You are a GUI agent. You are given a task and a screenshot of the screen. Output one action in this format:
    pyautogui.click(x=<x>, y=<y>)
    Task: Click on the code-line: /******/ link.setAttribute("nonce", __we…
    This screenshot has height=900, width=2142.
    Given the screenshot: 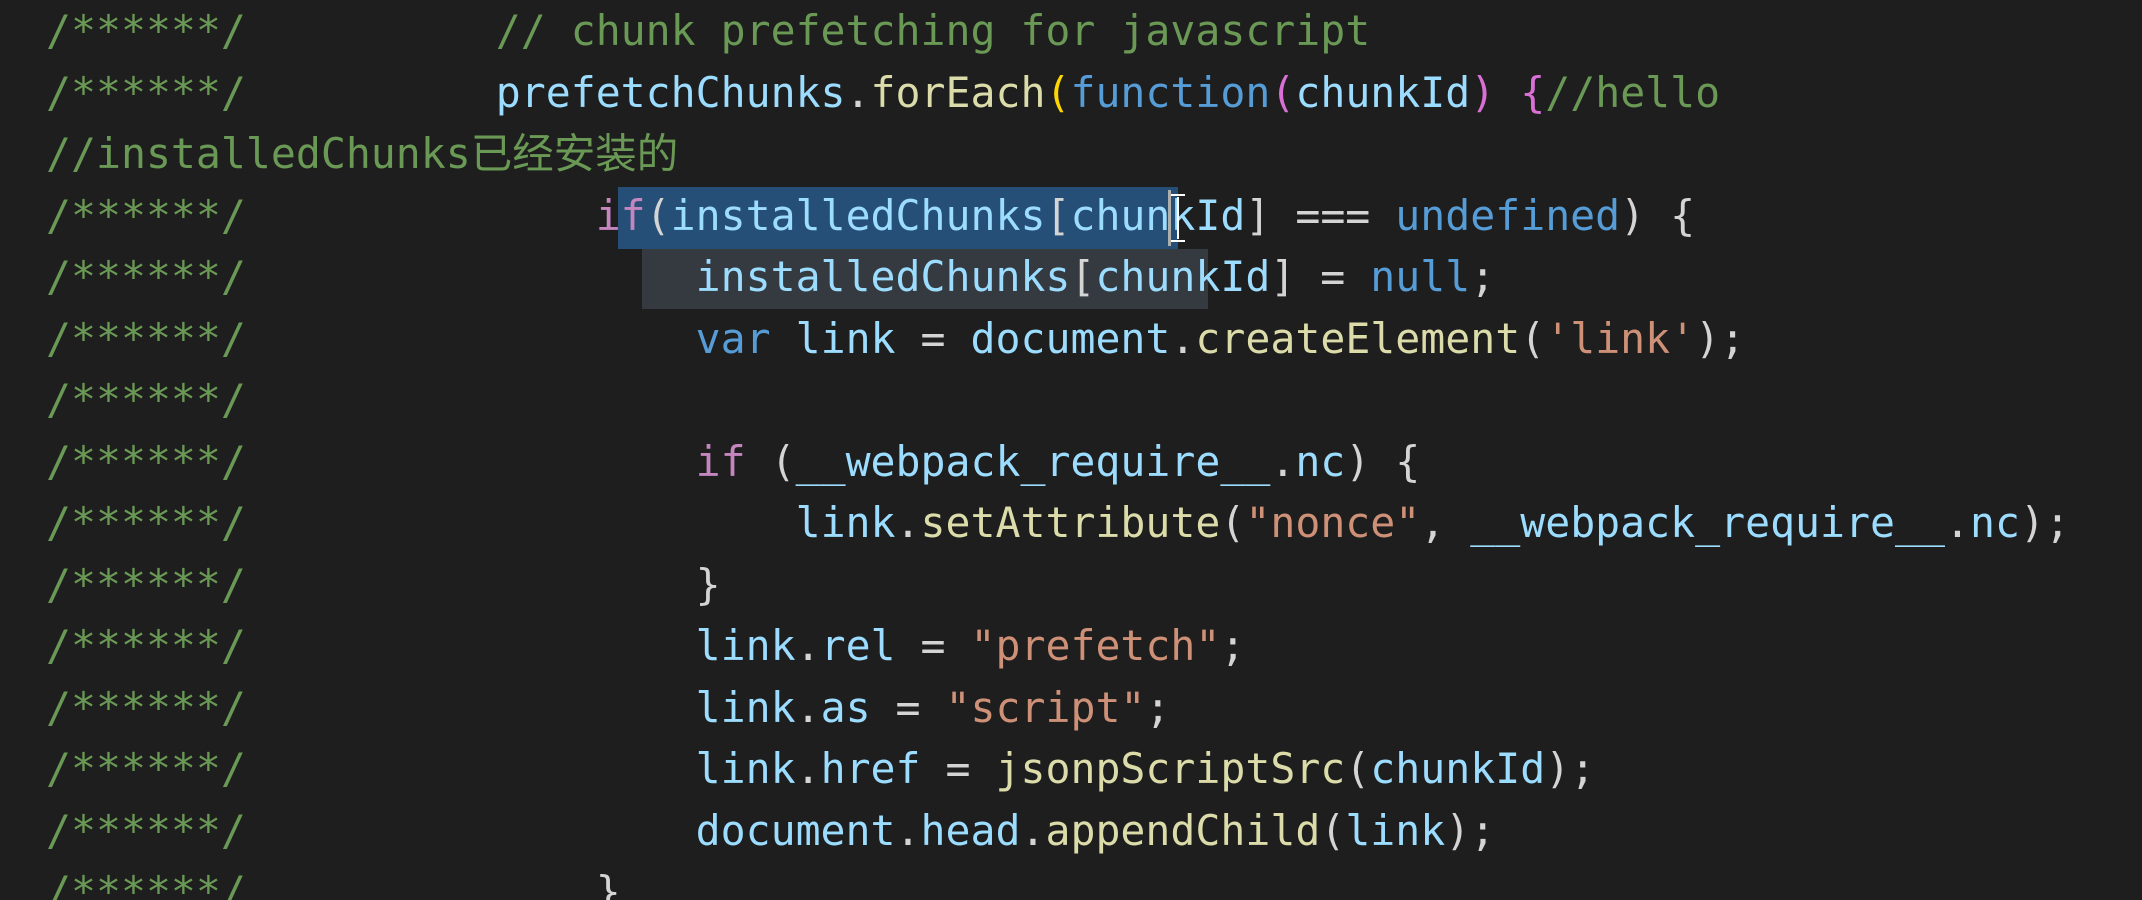 What is the action you would take?
    pyautogui.click(x=1058, y=523)
    